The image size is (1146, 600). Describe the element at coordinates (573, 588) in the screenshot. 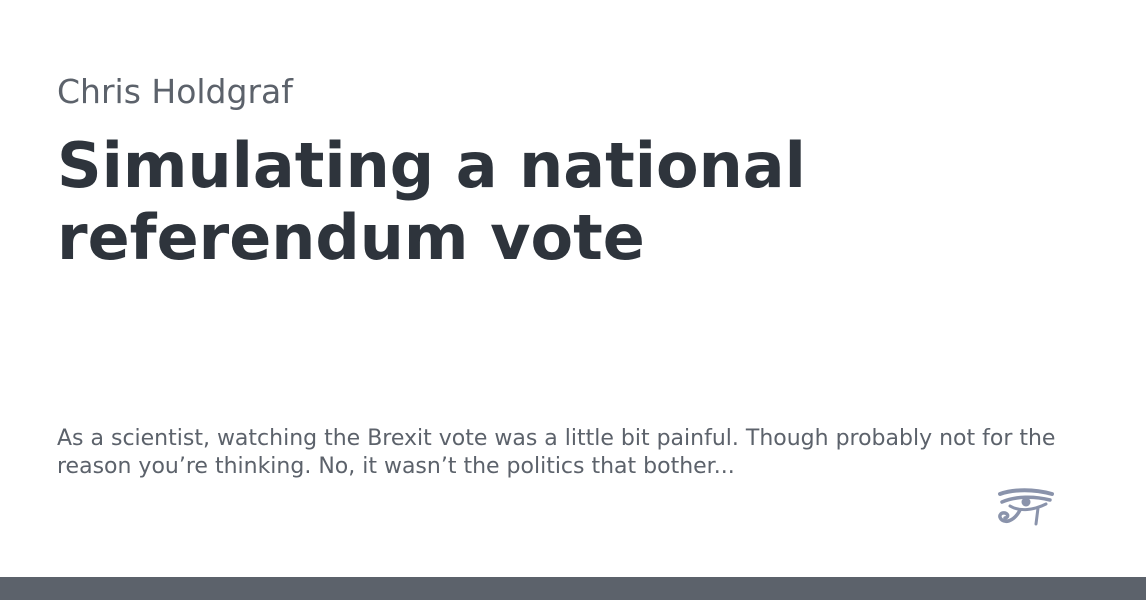

I see `bottom-bar` at that location.